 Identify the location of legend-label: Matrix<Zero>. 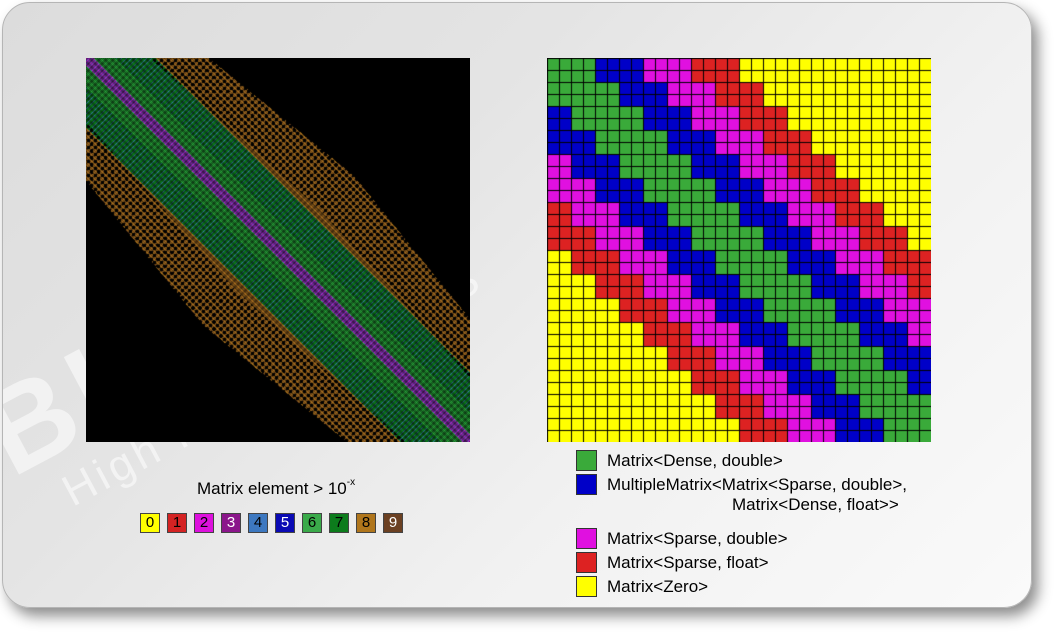
(657, 587).